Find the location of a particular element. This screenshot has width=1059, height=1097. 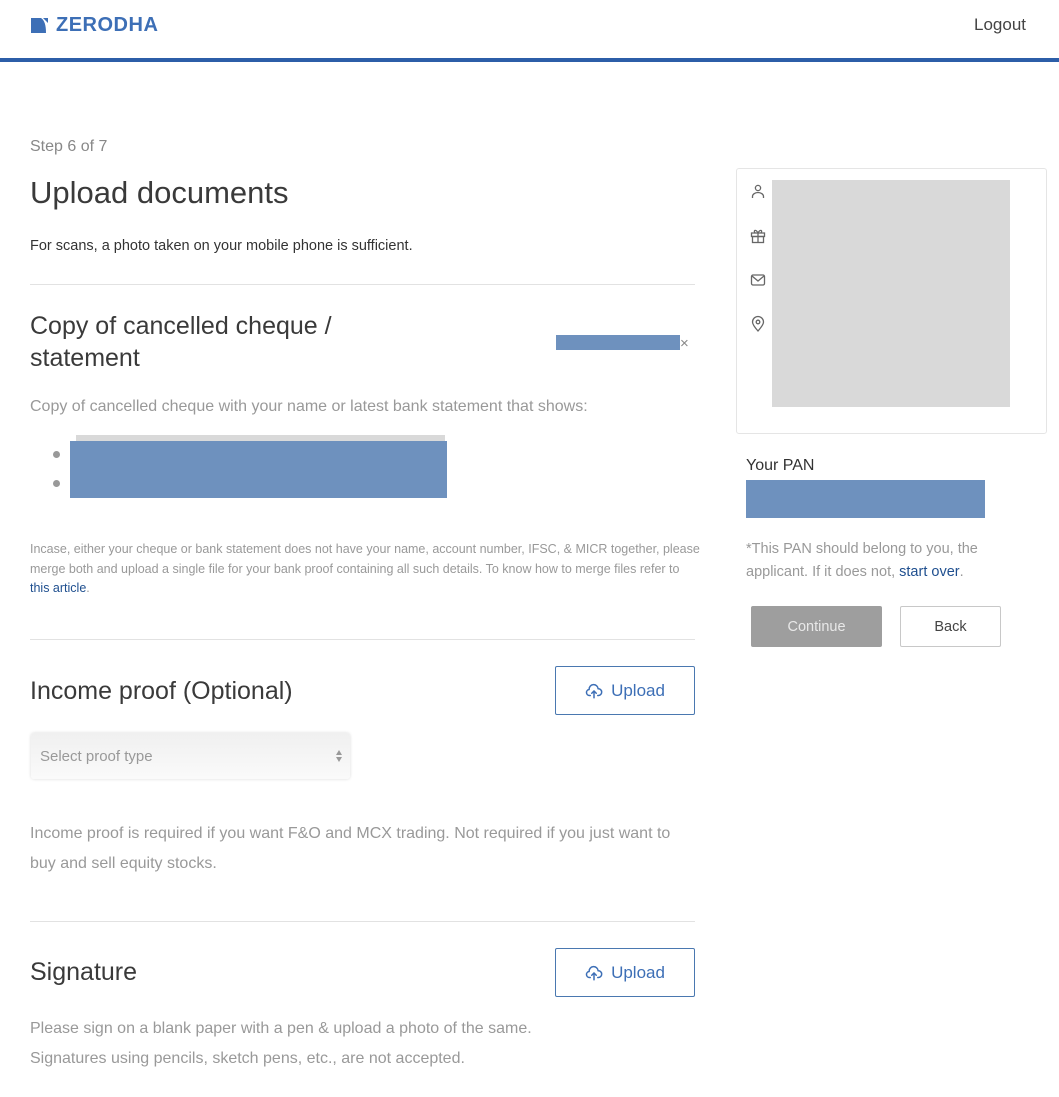

bank-proof-title-line2: statement is located at coordinates (85, 358).